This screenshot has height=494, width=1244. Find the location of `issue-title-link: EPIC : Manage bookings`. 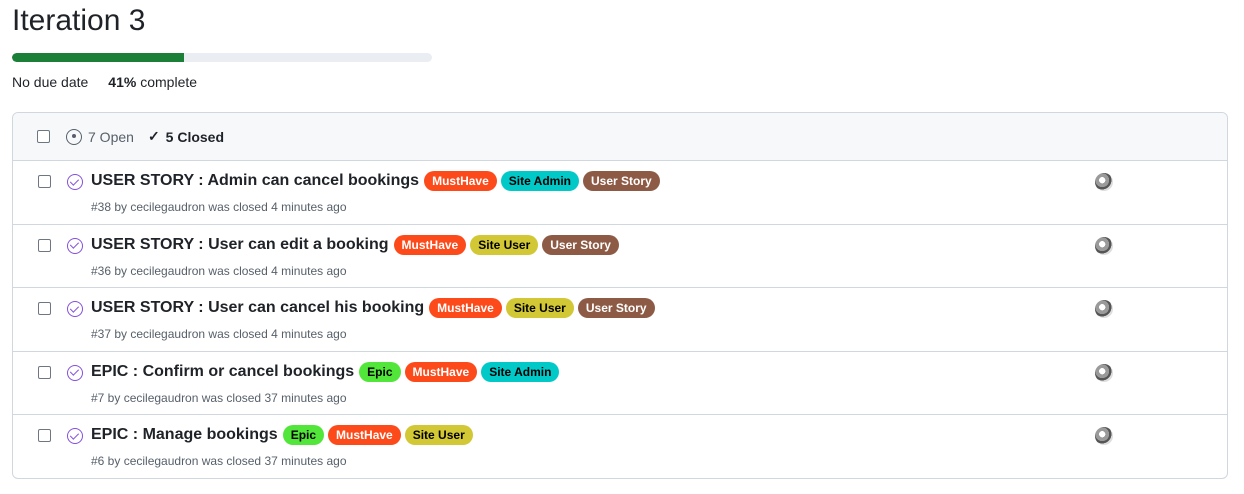

issue-title-link: EPIC : Manage bookings is located at coordinates (184, 435).